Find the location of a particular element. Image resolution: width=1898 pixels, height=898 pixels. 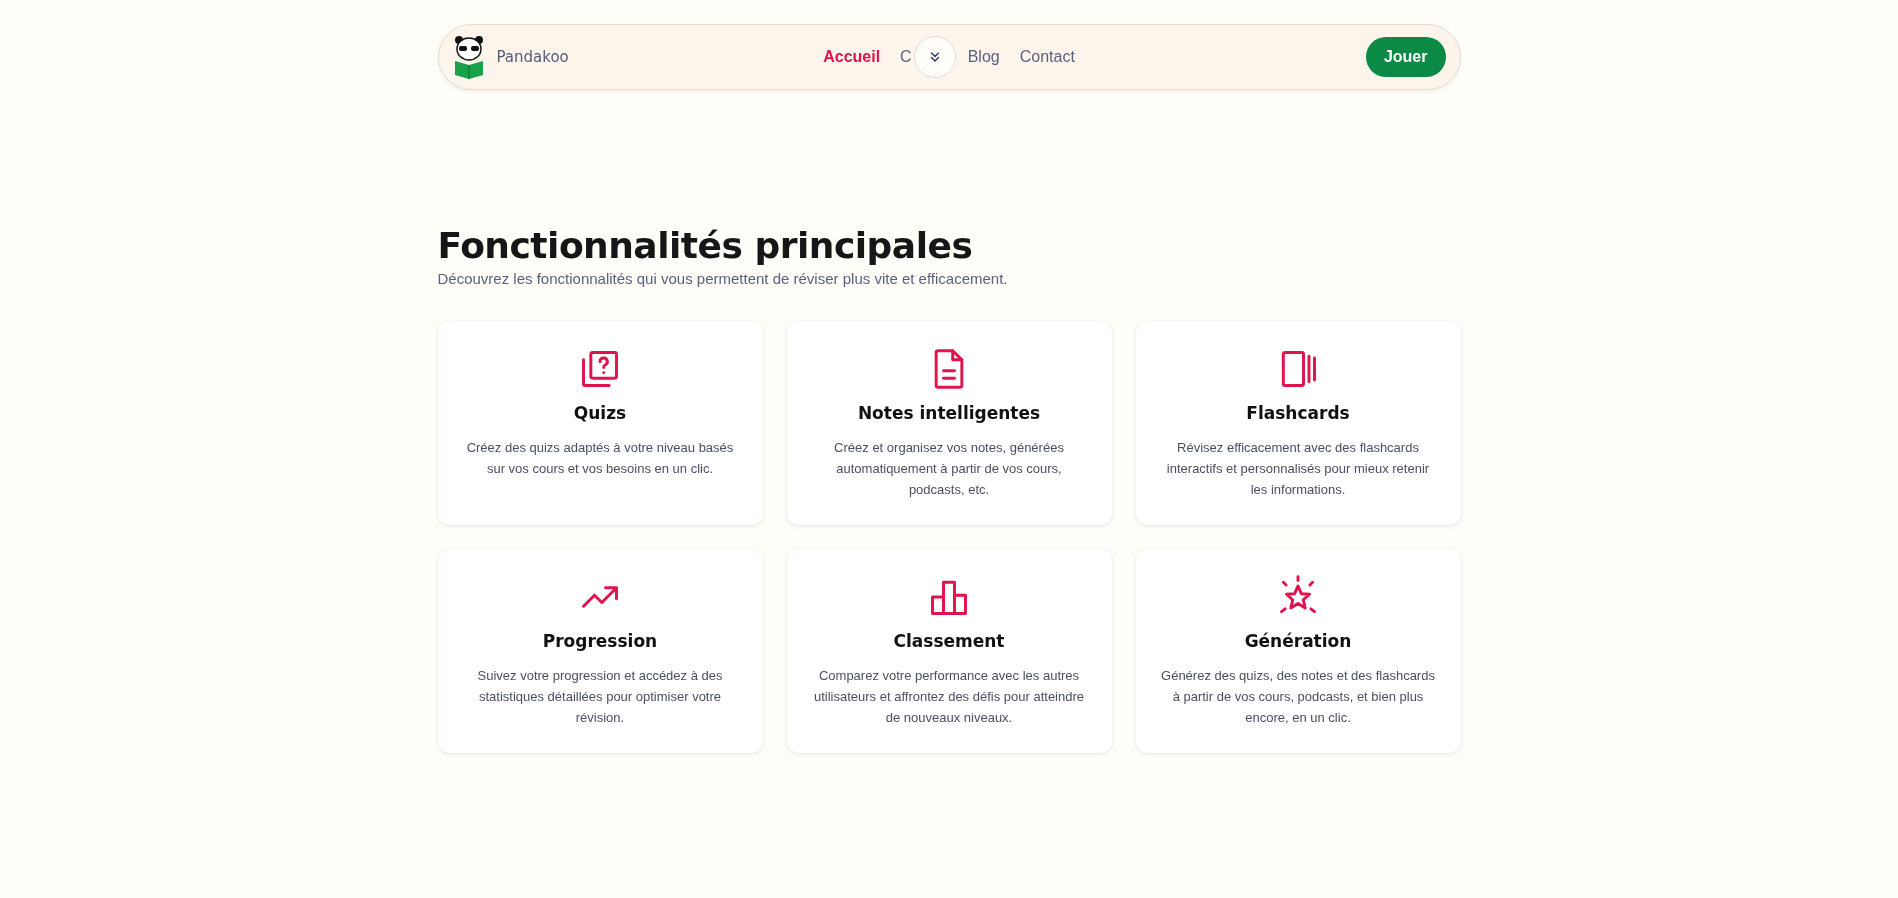

feature-description: Générez des quizs, des notes et des flashcards à partir de vos cours, podcasts, et bien plus encore, en un clic. is located at coordinates (1298, 697).